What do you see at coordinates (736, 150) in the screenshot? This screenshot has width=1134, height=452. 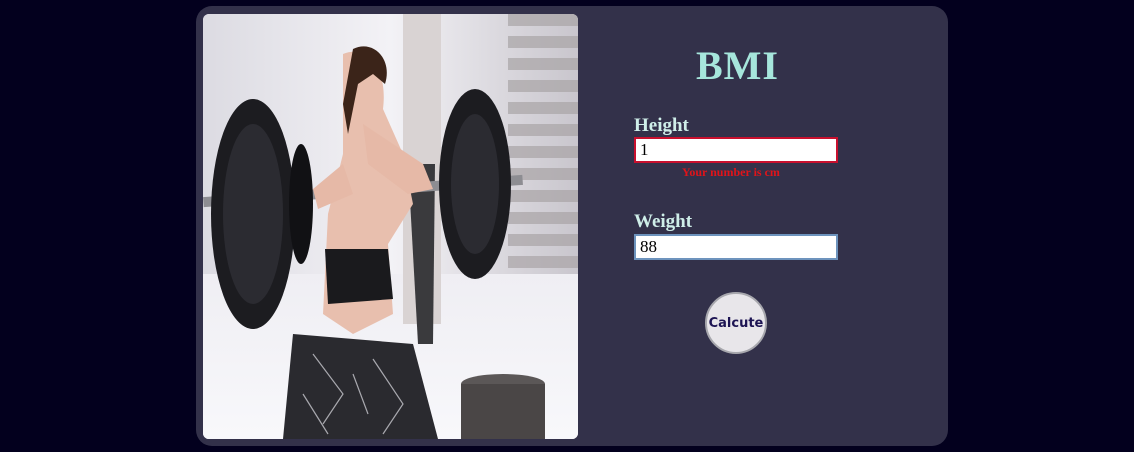 I see `height-input` at bounding box center [736, 150].